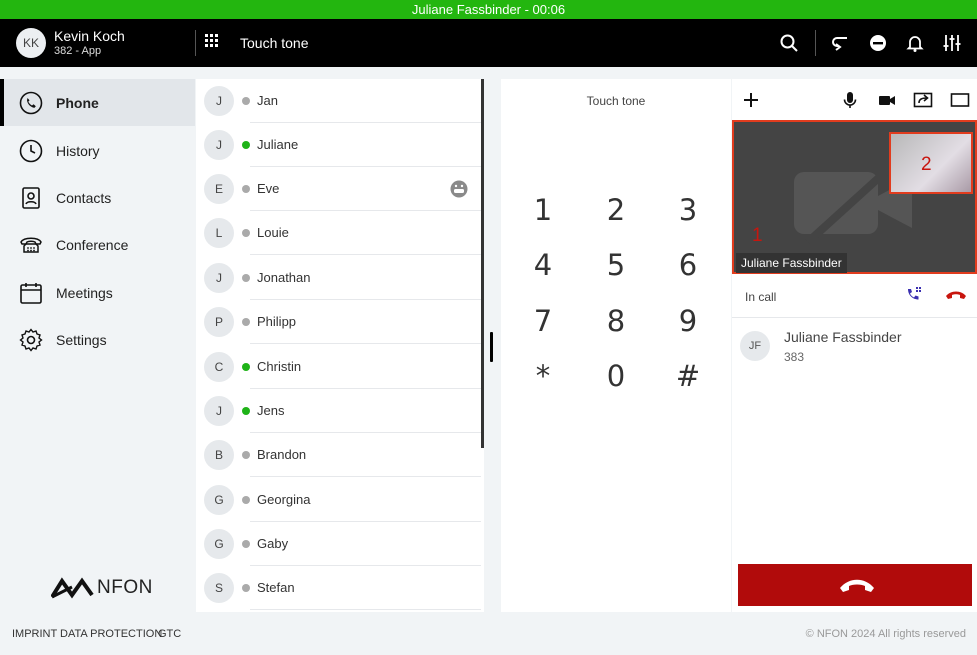 The image size is (977, 655). What do you see at coordinates (915, 295) in the screenshot?
I see `dialpad-phone-icon` at bounding box center [915, 295].